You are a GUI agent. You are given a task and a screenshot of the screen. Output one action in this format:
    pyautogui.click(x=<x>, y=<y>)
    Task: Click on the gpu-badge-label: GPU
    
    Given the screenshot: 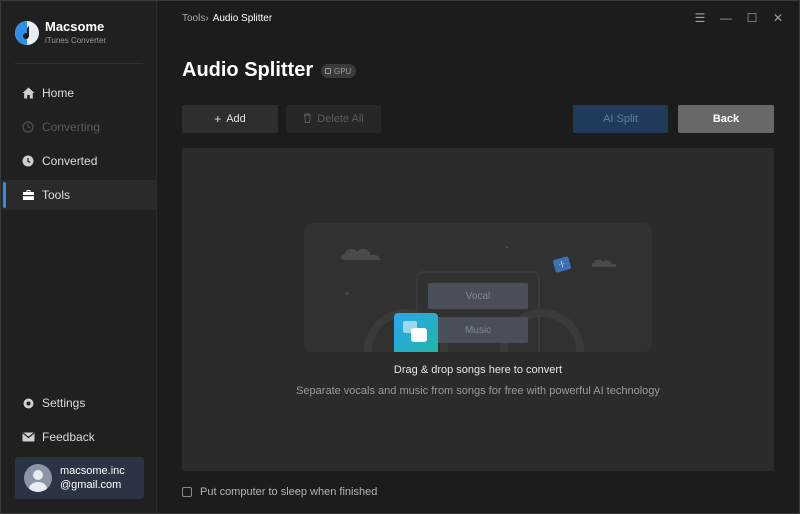 What is the action you would take?
    pyautogui.click(x=343, y=71)
    